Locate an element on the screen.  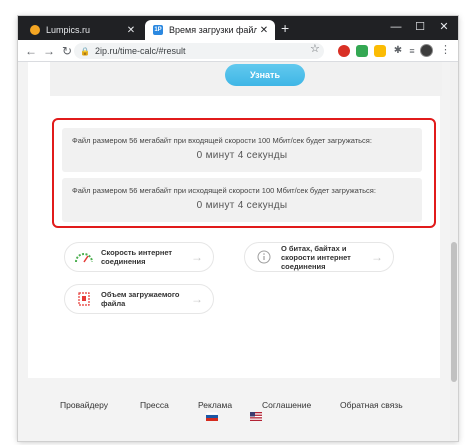
vertical-scrollbar is located at coordinates (454, 251).